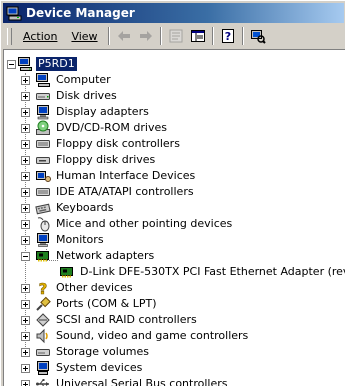  I want to click on expand-toggle-keyboards, so click(25, 208).